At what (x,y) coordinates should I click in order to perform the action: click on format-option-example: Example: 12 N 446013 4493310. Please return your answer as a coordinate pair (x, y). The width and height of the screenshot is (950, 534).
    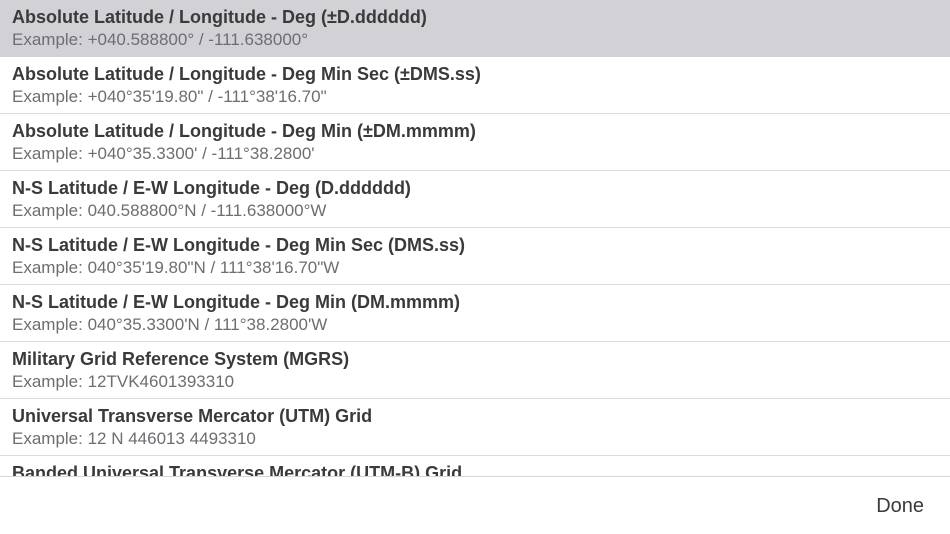
    Looking at the image, I should click on (134, 438).